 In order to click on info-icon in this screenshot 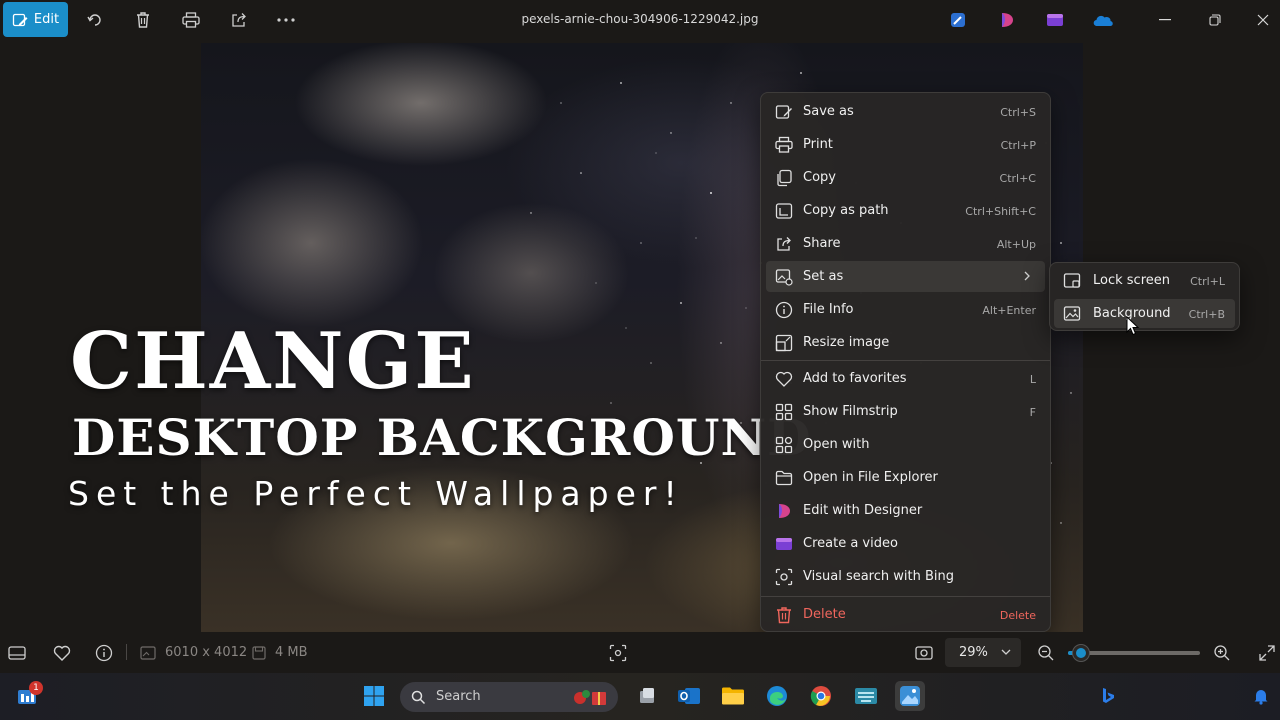, I will do `click(784, 310)`.